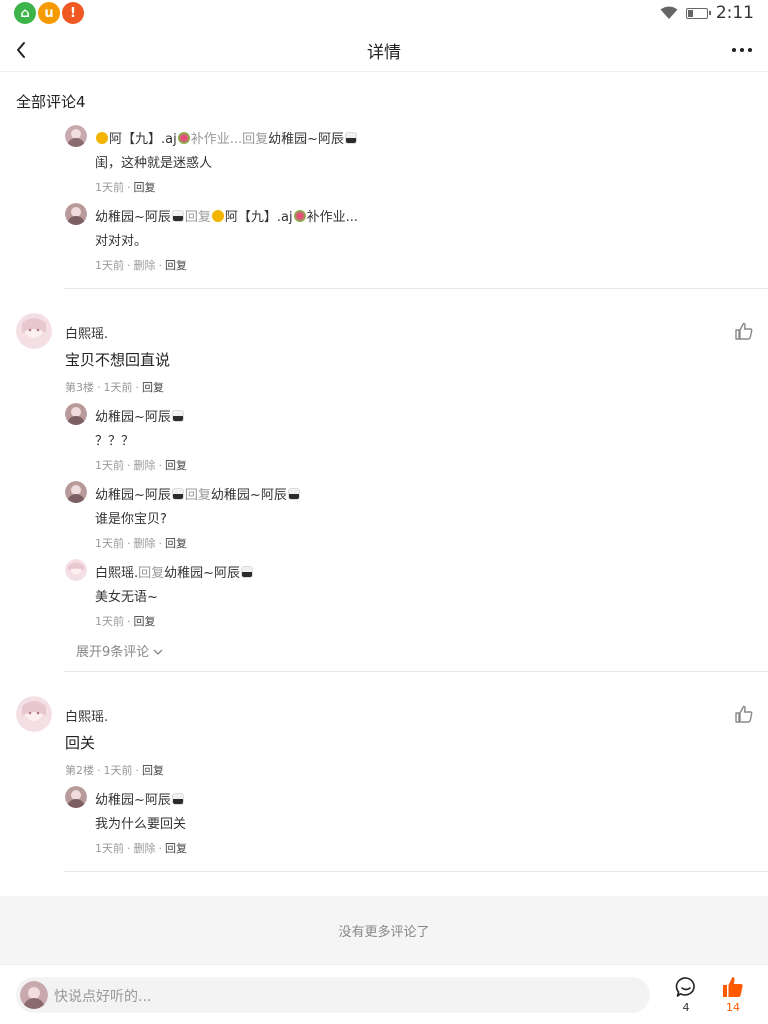 This screenshot has height=1024, width=768. What do you see at coordinates (259, 217) in the screenshot?
I see `reply-target: 阿【九】.aj` at bounding box center [259, 217].